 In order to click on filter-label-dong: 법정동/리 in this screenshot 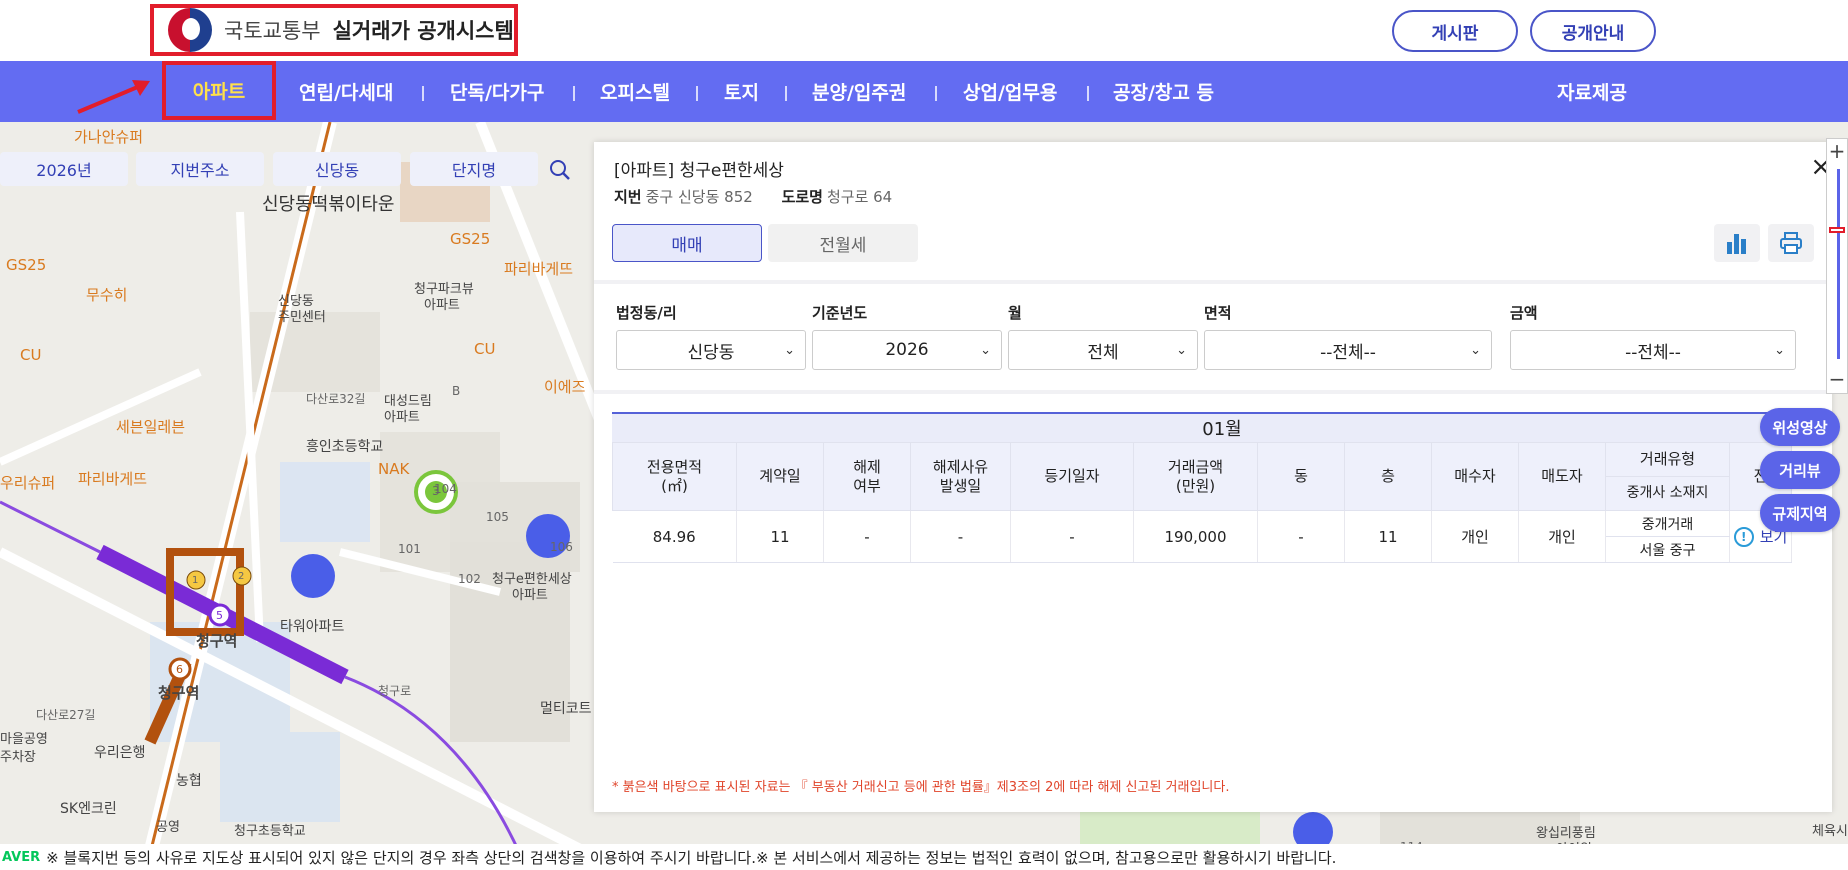, I will do `click(646, 313)`.